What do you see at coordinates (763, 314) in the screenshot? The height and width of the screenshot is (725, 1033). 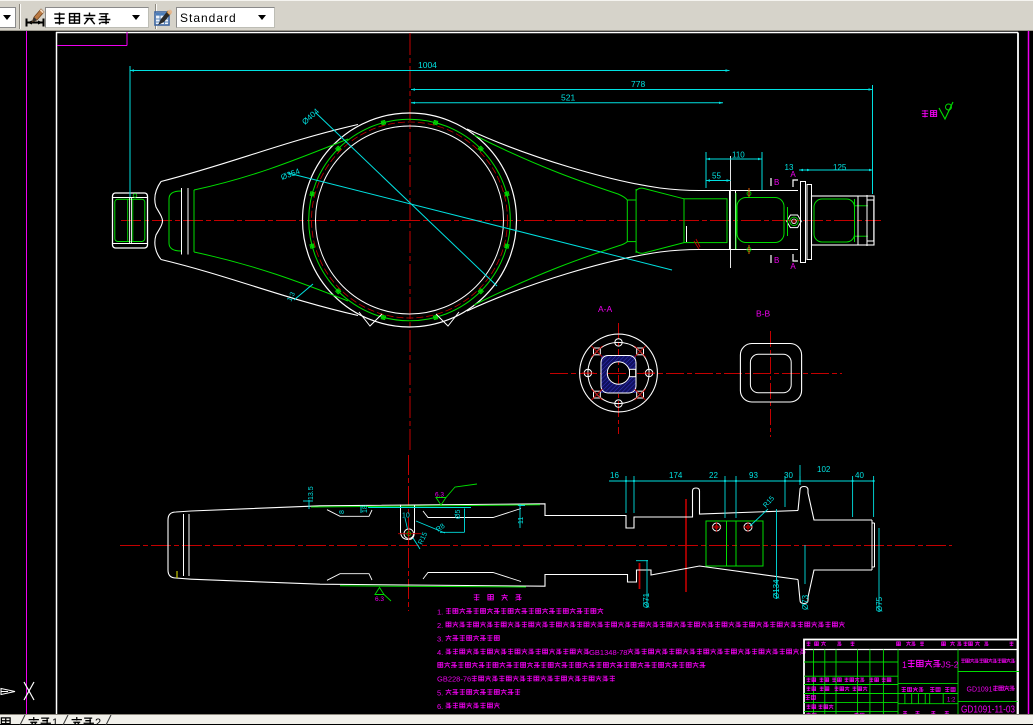 I see `svg-text: B-B` at bounding box center [763, 314].